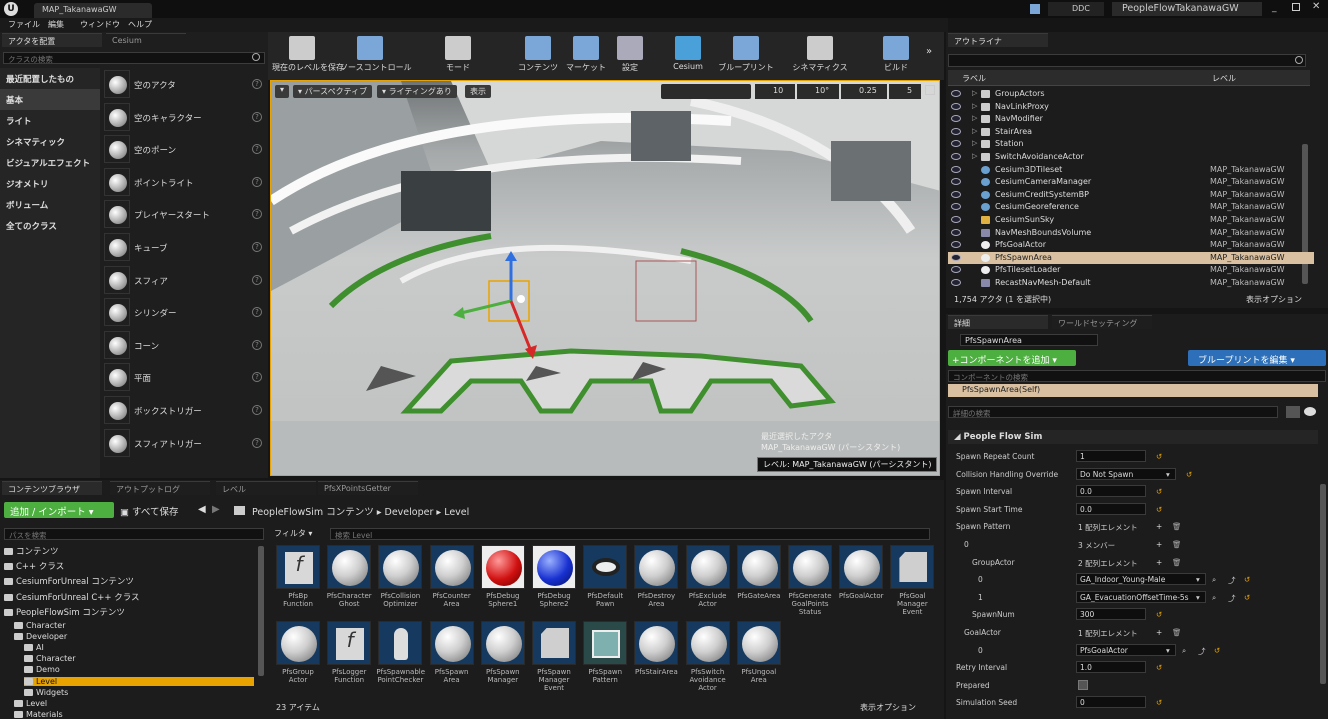  I want to click on tree-folder: Developer, so click(40, 636).